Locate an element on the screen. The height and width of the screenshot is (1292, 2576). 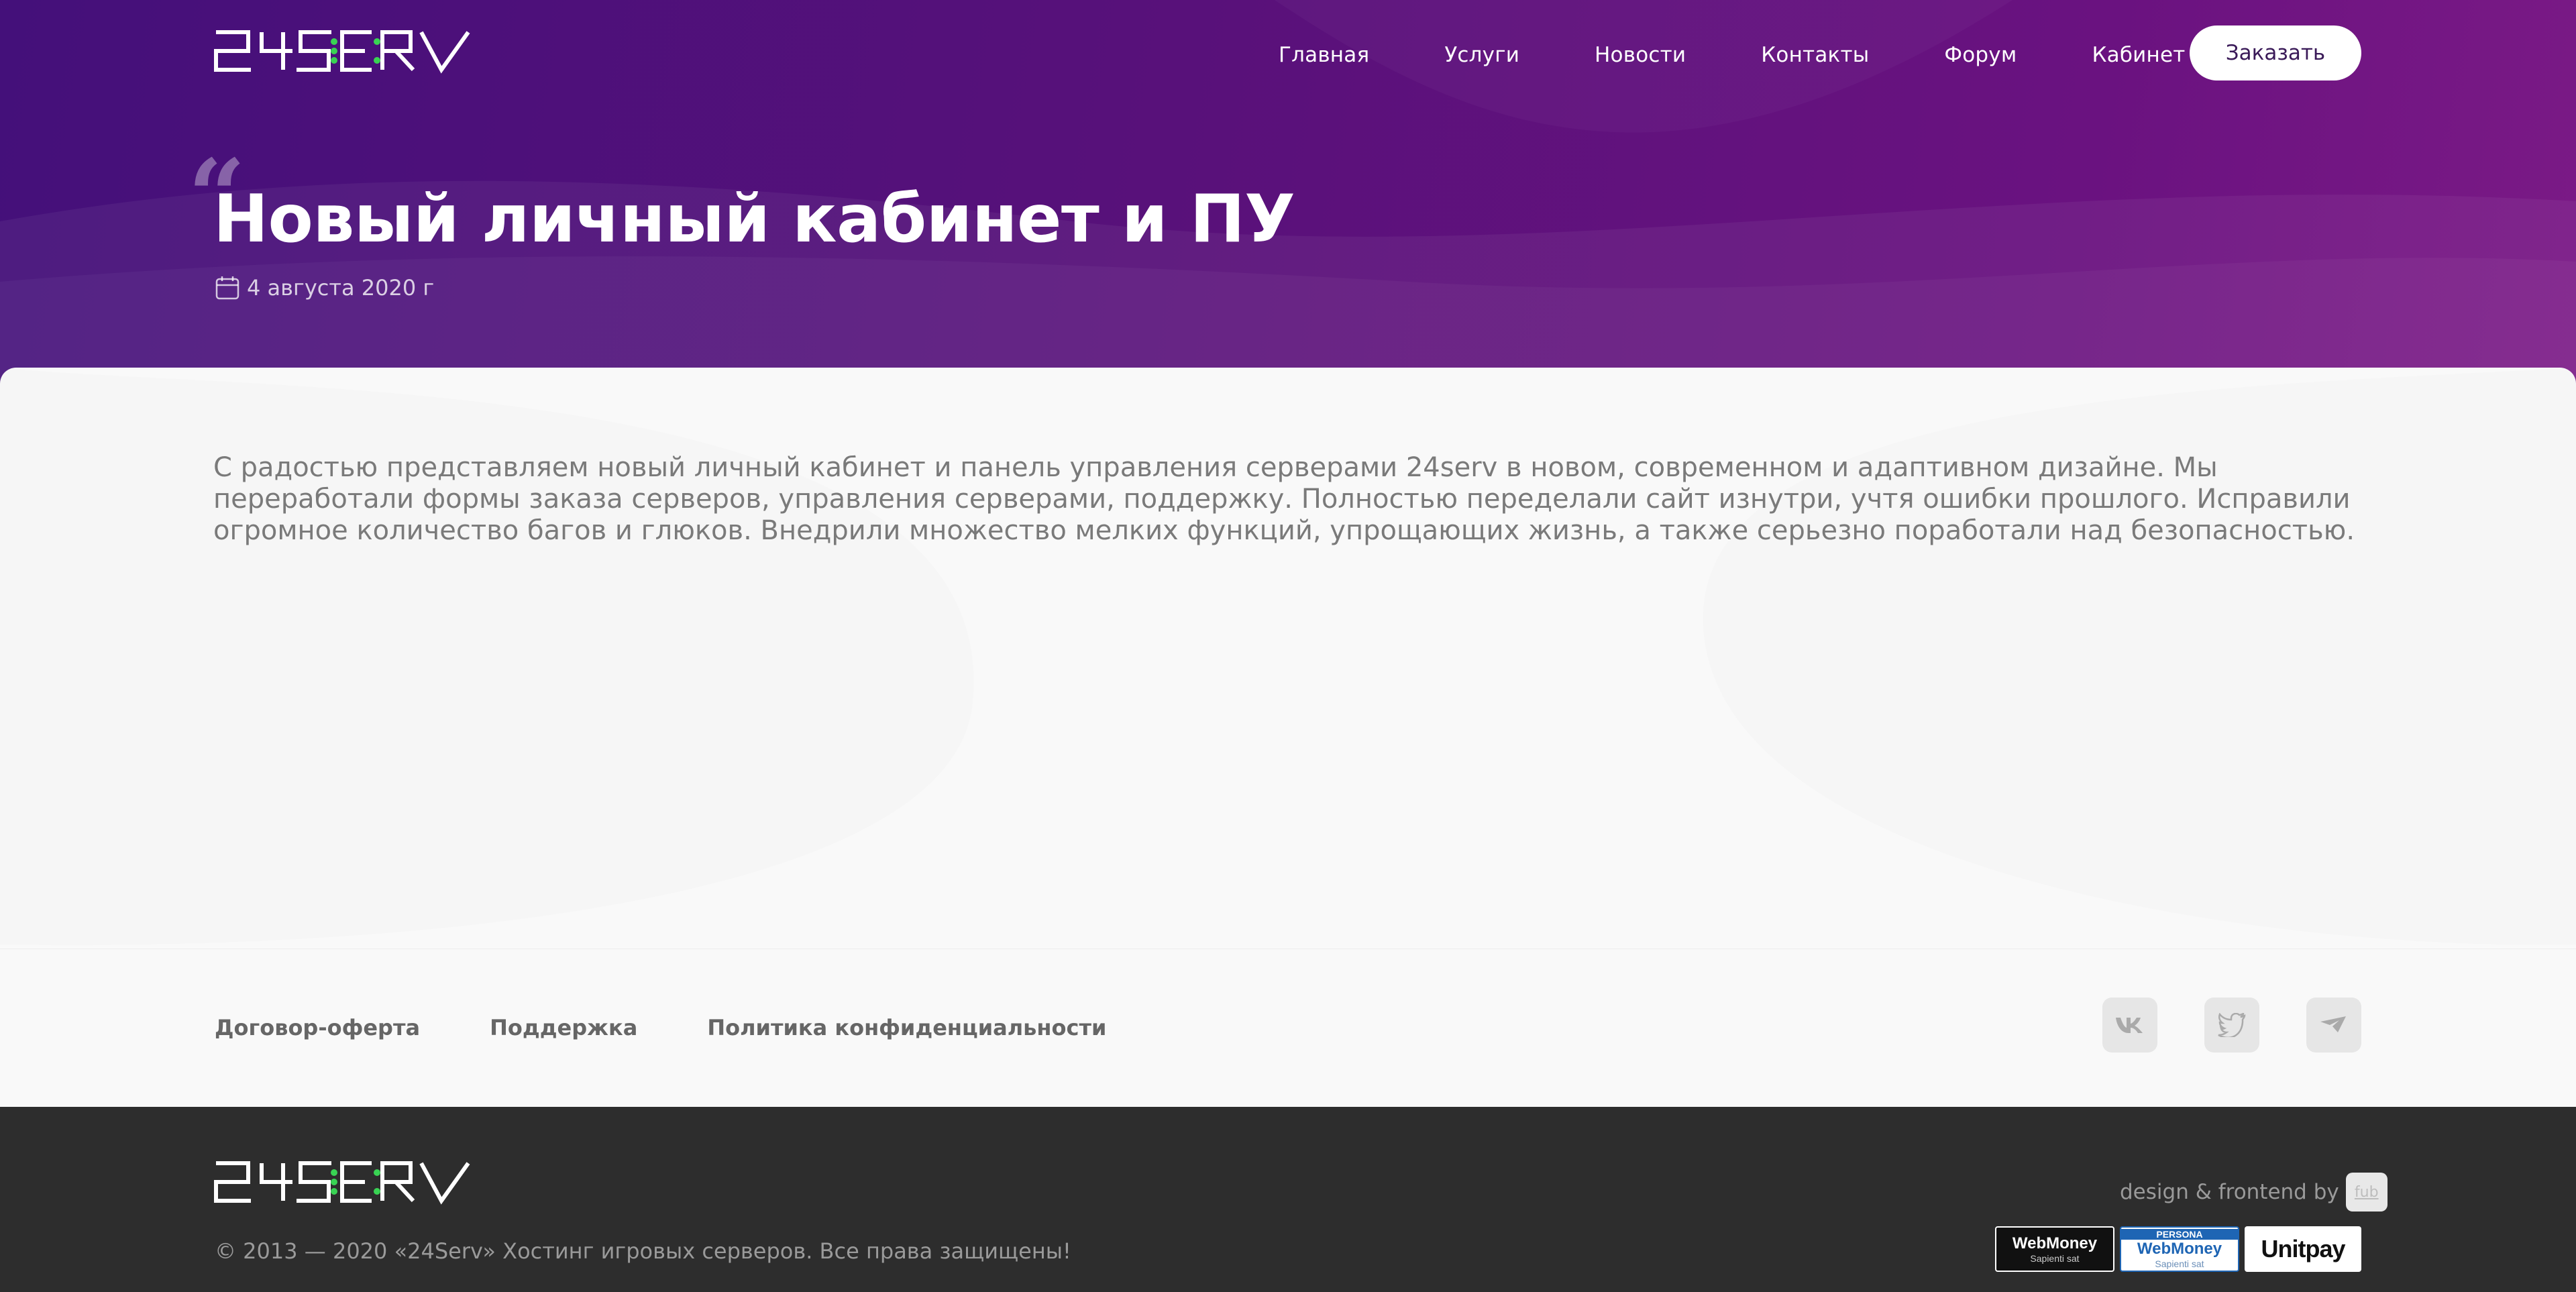
nav-contacts: Контакты is located at coordinates (1815, 55).